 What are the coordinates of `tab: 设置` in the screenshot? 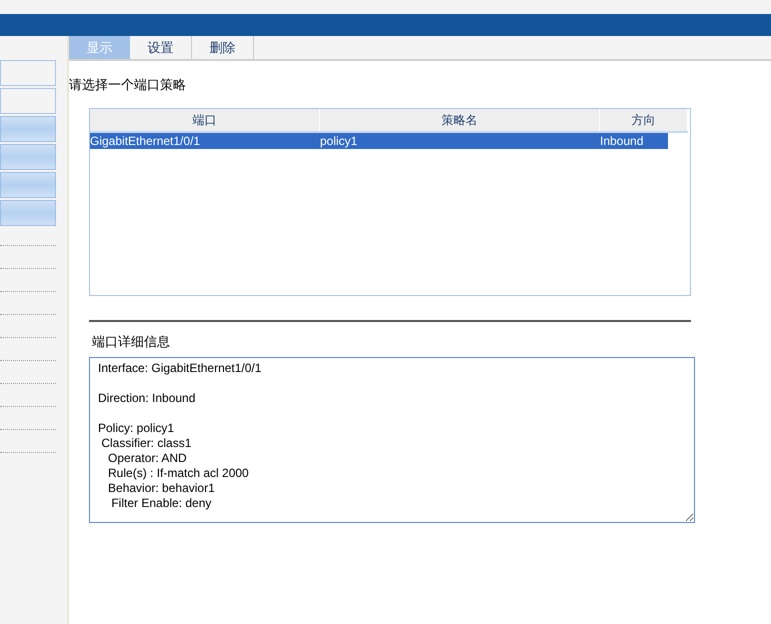 It's located at (161, 47).